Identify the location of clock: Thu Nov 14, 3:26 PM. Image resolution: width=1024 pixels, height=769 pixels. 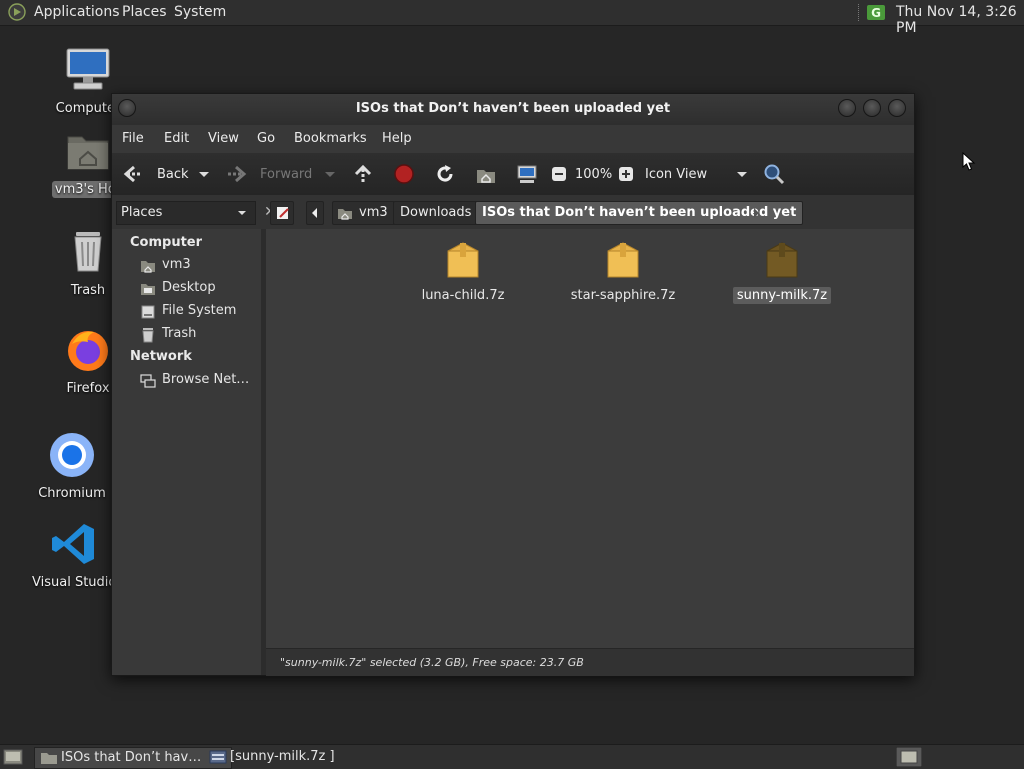
(960, 20).